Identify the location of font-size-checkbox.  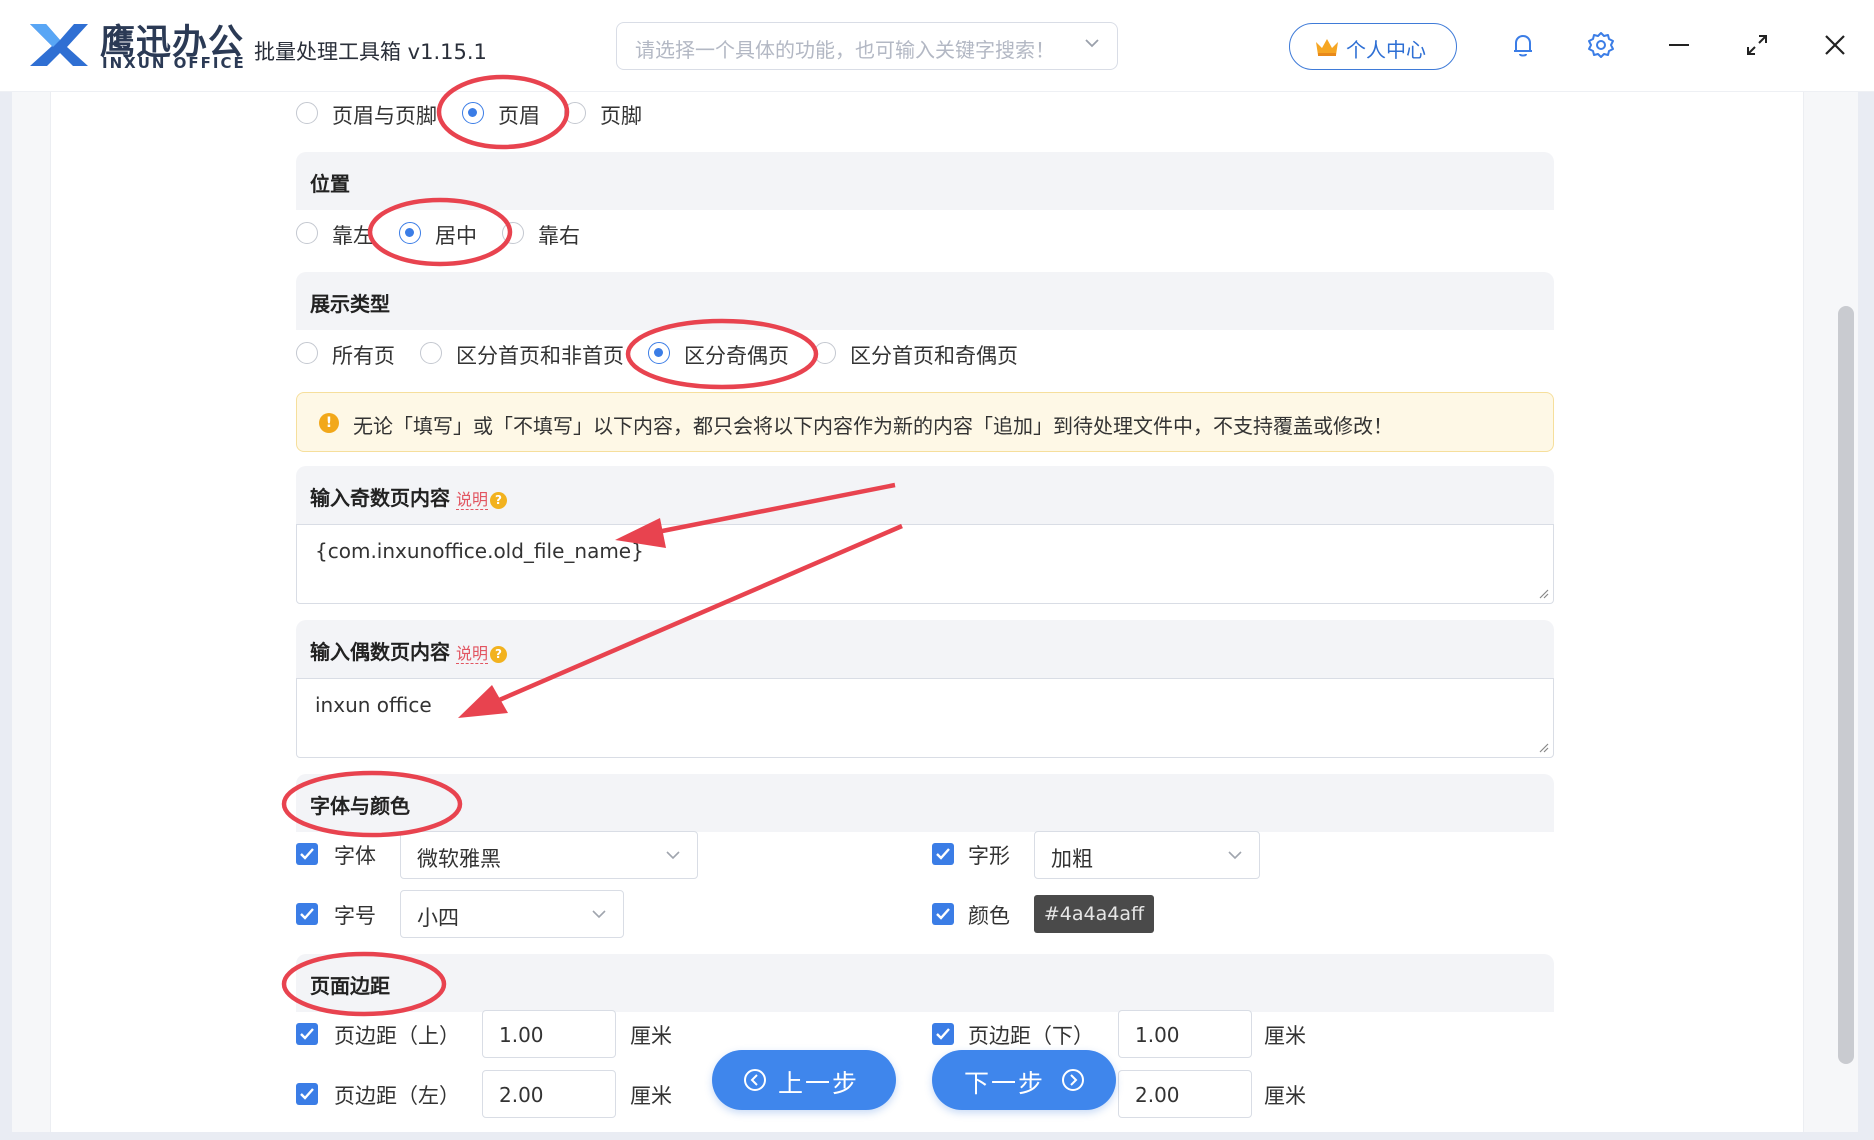
(307, 914).